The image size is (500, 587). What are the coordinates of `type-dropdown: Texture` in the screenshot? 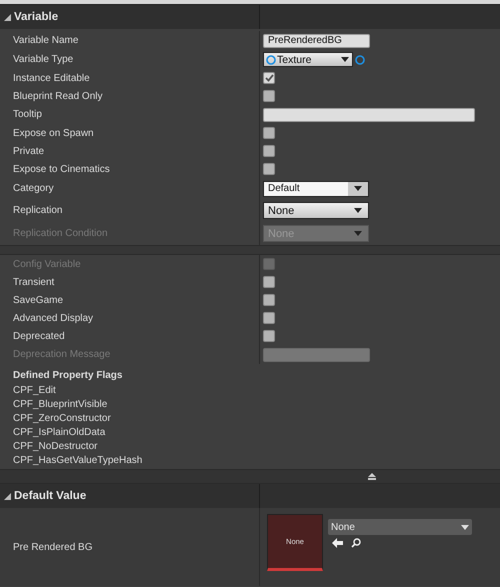 It's located at (308, 59).